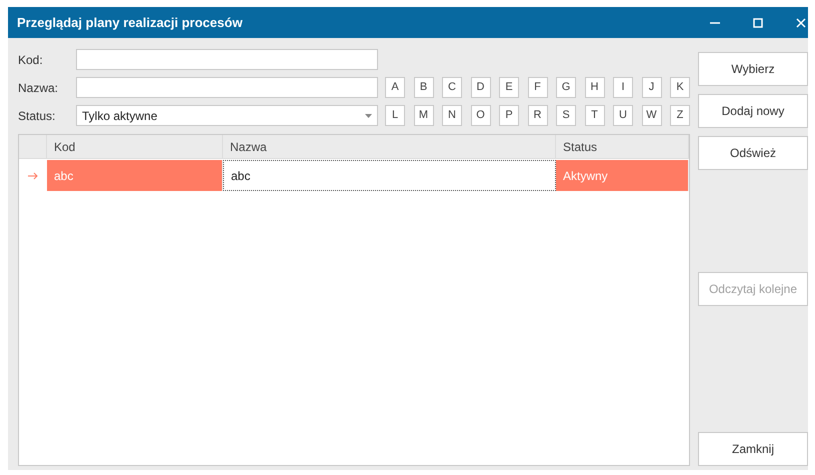 The image size is (815, 475). What do you see at coordinates (801, 23) in the screenshot?
I see `close-icon` at bounding box center [801, 23].